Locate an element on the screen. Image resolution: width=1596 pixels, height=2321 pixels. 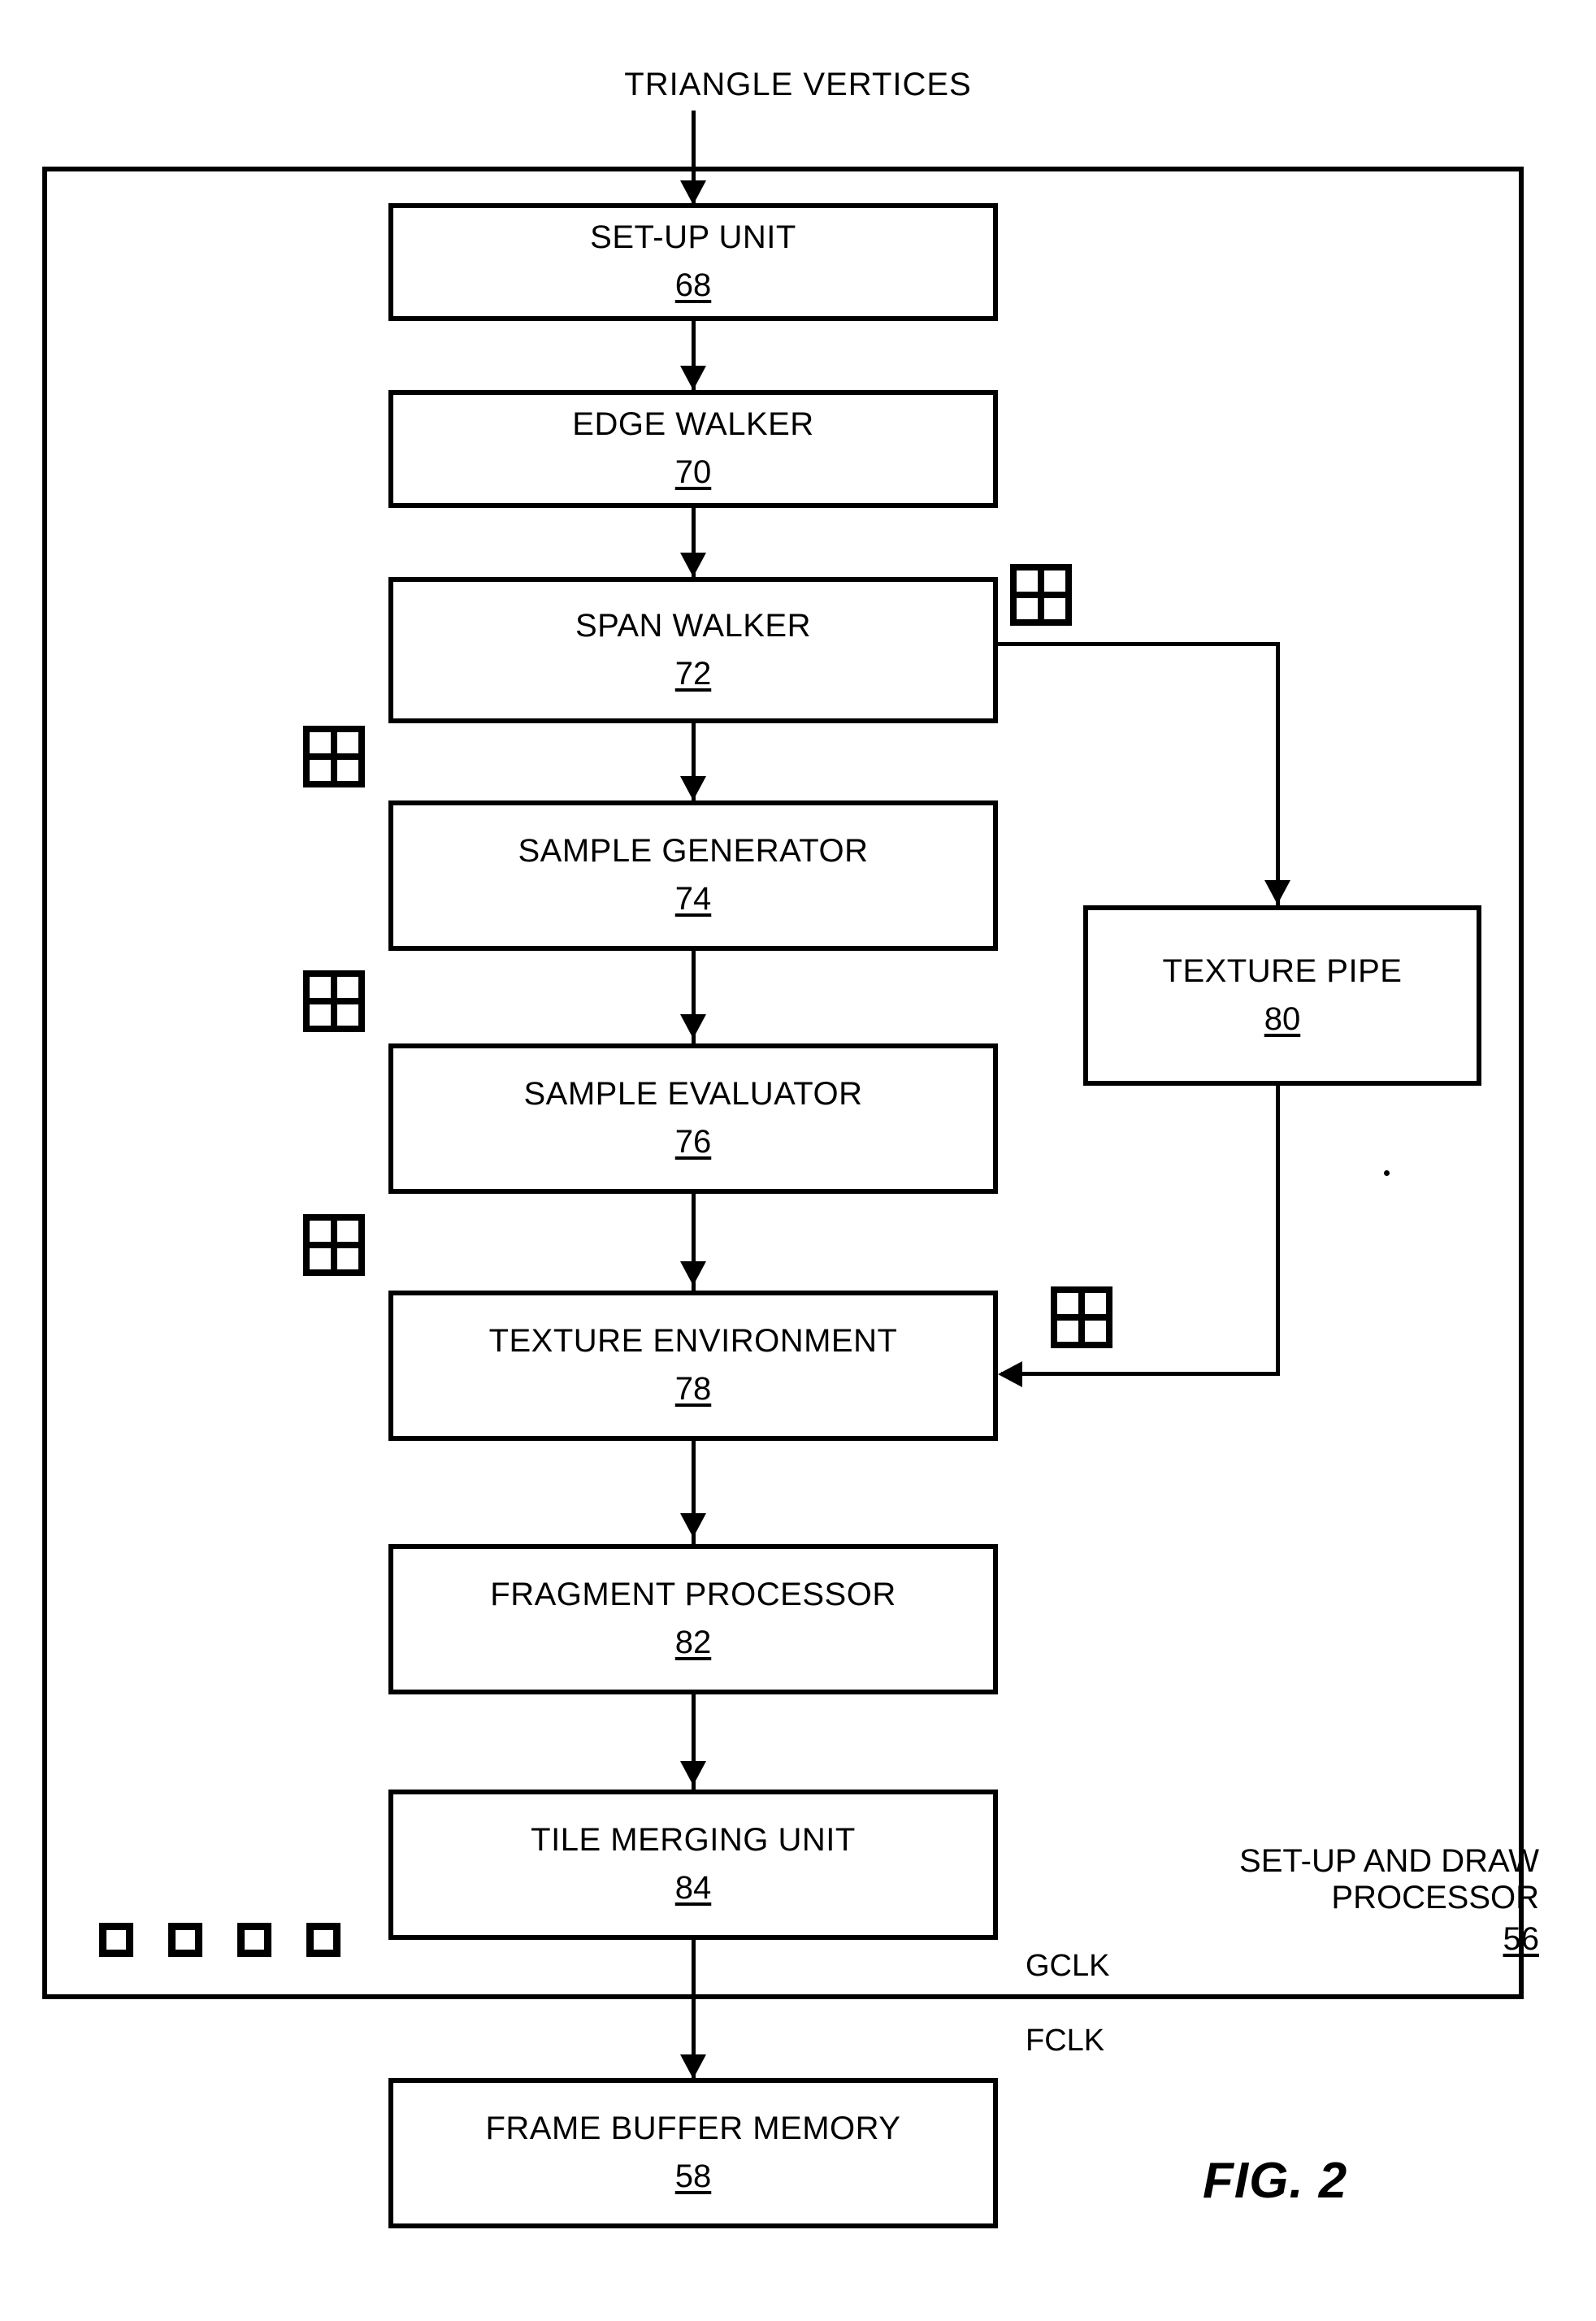
block-frame-buffer-memory: FRAME BUFFER MEMORY 58 is located at coordinates (693, 2153).